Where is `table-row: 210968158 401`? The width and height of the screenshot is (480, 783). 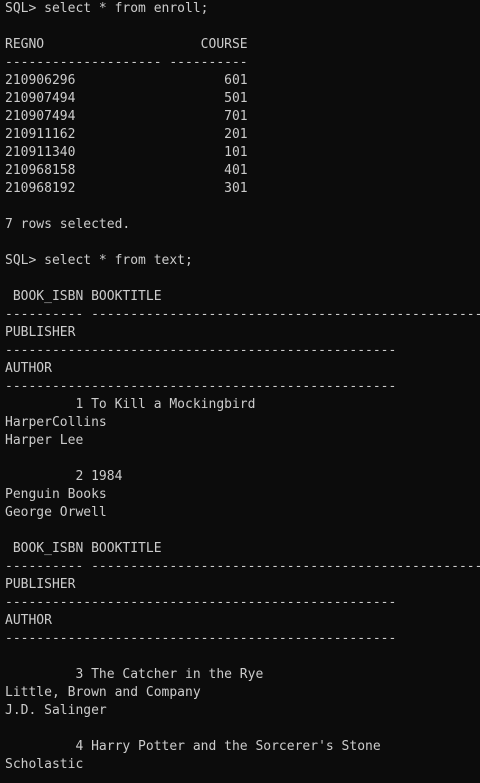
table-row: 210968158 401 is located at coordinates (126, 170).